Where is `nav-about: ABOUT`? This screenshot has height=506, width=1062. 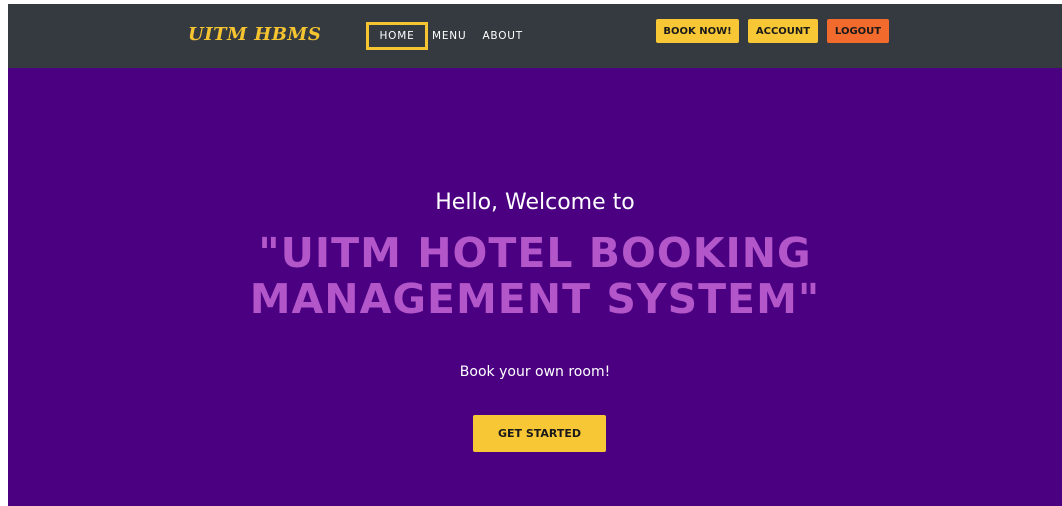 nav-about: ABOUT is located at coordinates (502, 36).